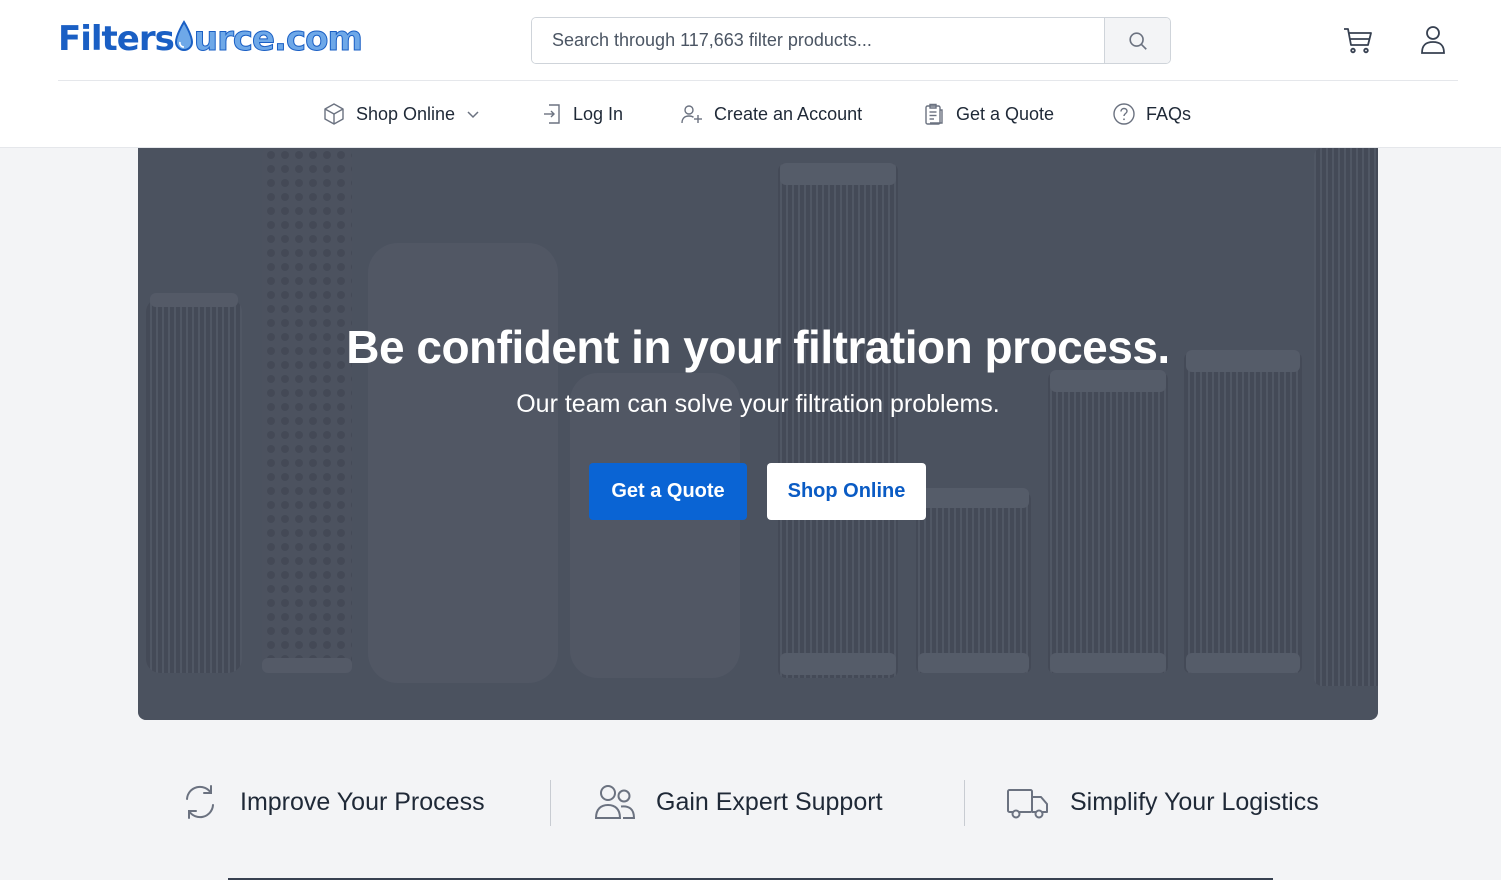 The height and width of the screenshot is (880, 1501). Describe the element at coordinates (1358, 40) in the screenshot. I see `cart-icon` at that location.